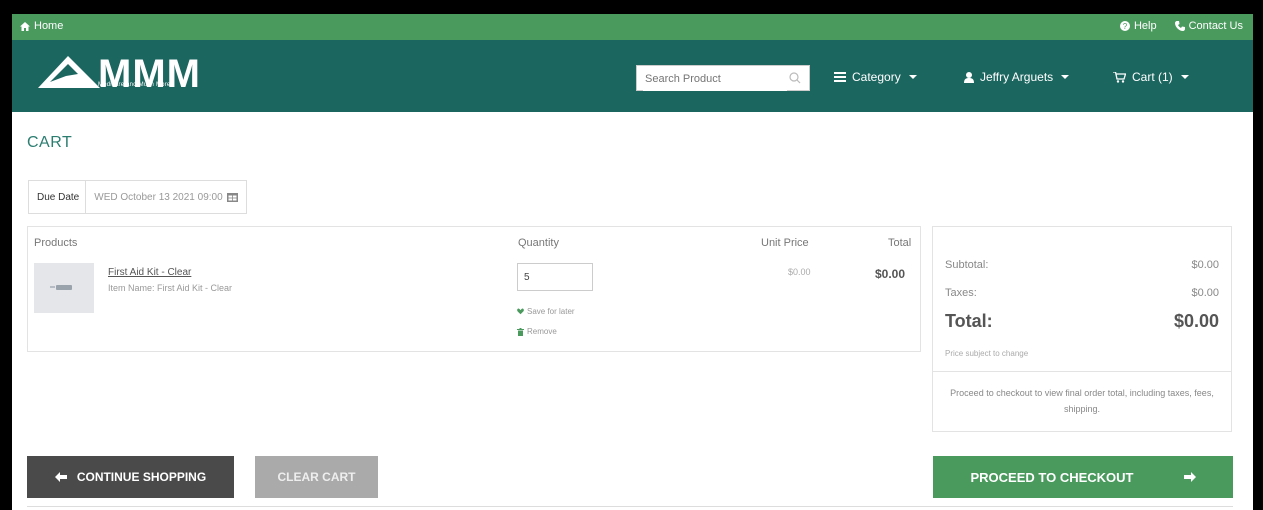 The width and height of the screenshot is (1263, 510). Describe the element at coordinates (1082, 293) in the screenshot. I see `taxes-row: Taxes: $0.00` at that location.